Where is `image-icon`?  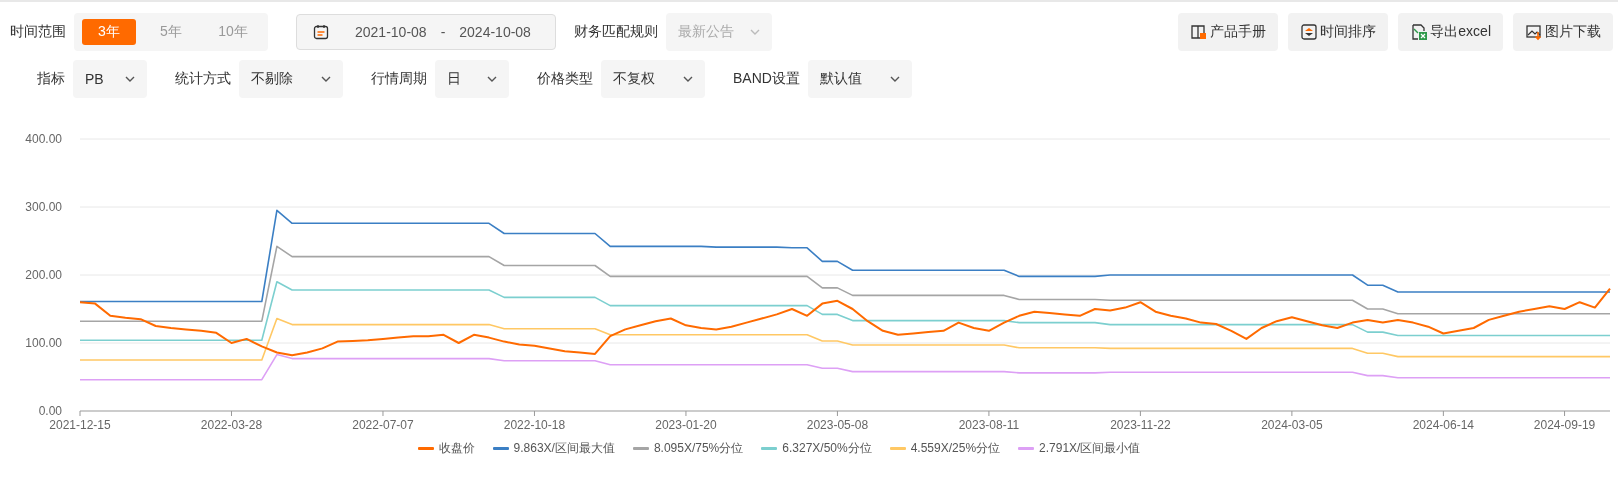
image-icon is located at coordinates (1534, 31).